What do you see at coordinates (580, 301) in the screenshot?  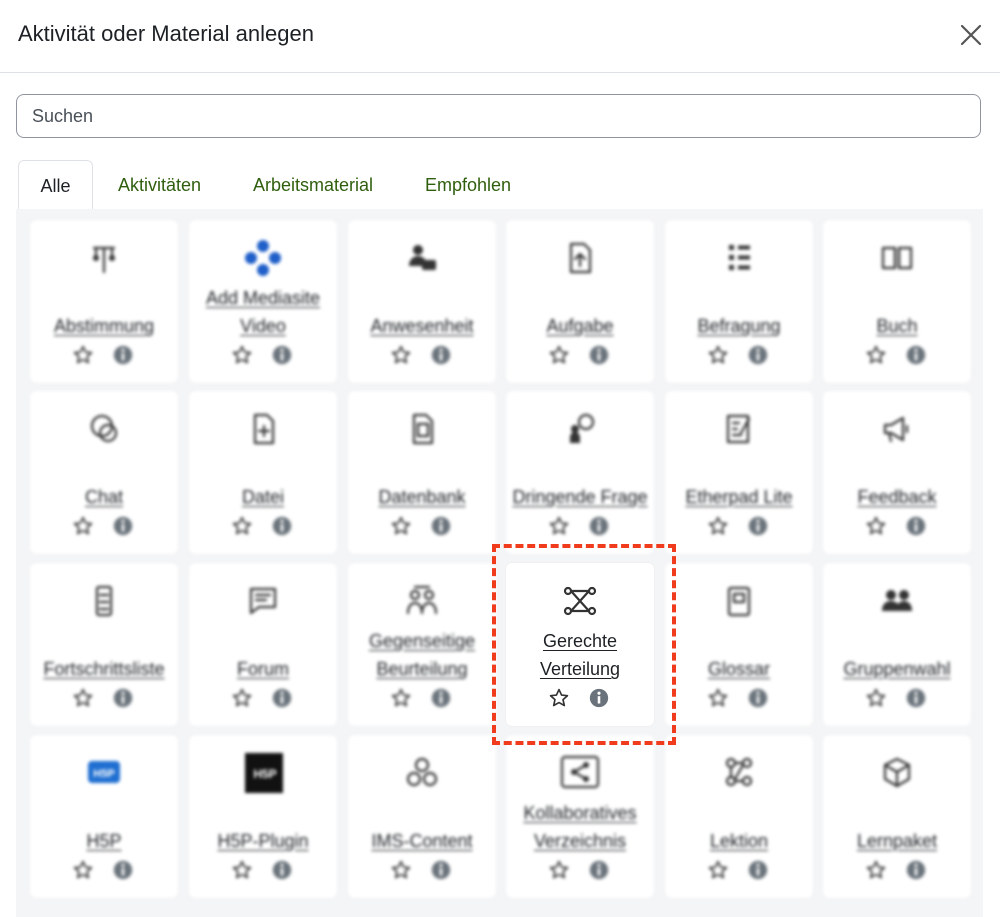 I see `module-card: Aufgabe` at bounding box center [580, 301].